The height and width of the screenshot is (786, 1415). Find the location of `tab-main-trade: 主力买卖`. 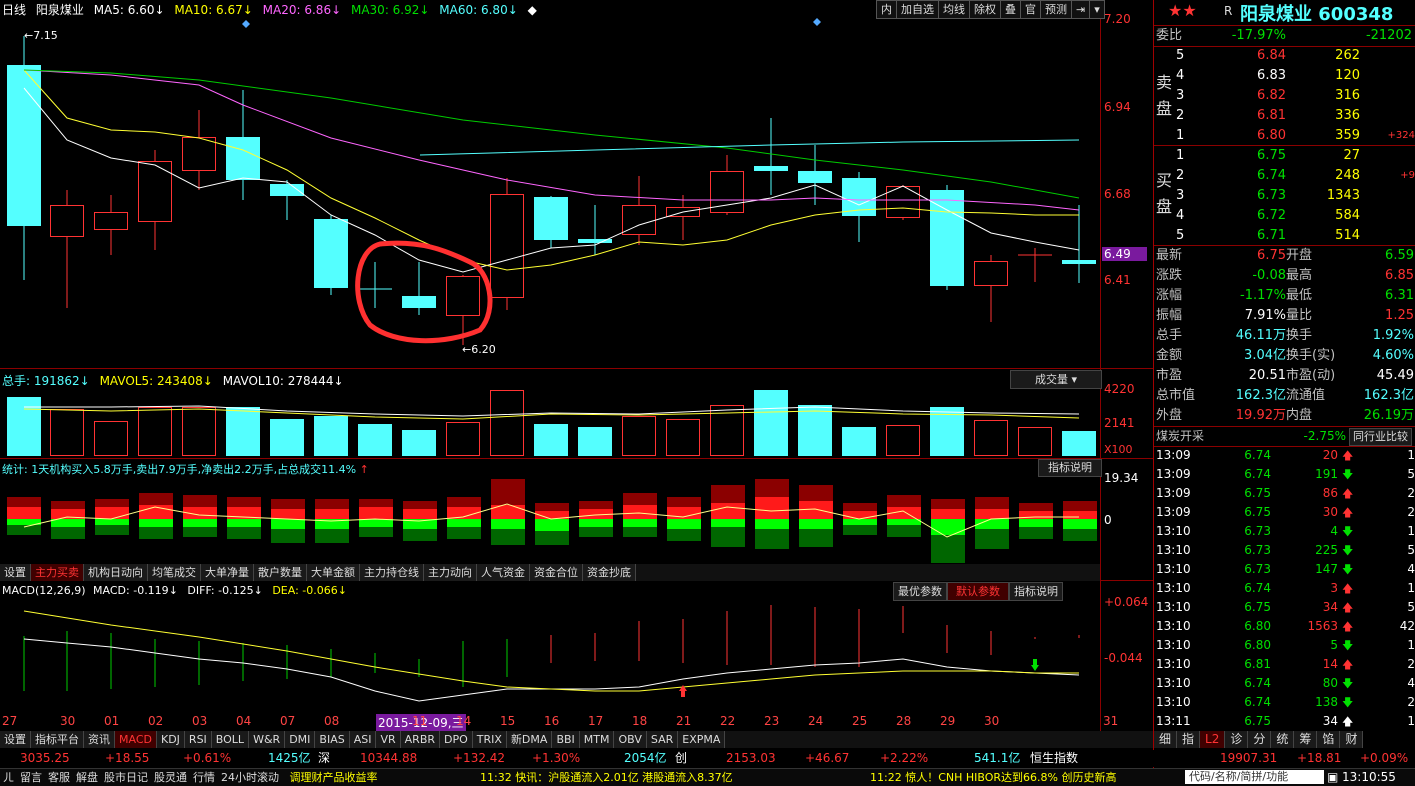

tab-main-trade: 主力买卖 is located at coordinates (57, 572).